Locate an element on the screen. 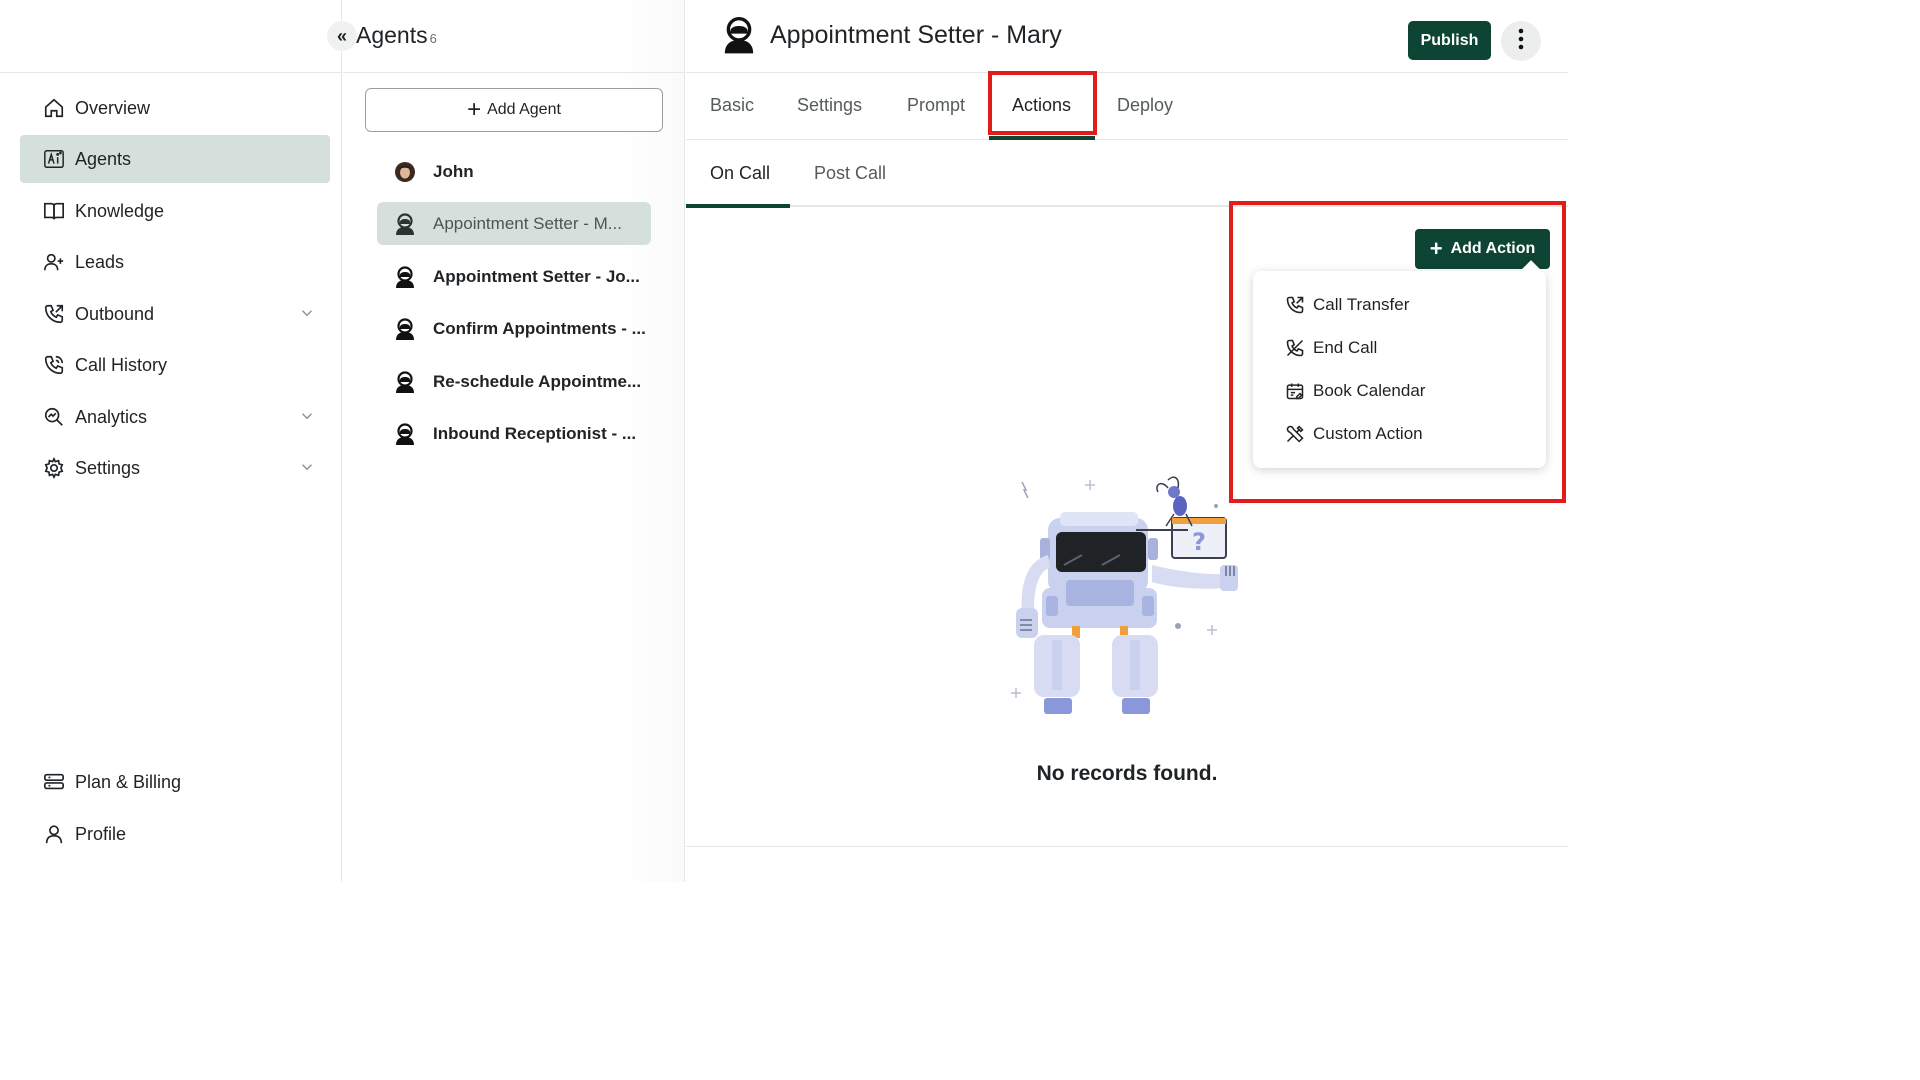  agents-title-text: Agents is located at coordinates (392, 35).